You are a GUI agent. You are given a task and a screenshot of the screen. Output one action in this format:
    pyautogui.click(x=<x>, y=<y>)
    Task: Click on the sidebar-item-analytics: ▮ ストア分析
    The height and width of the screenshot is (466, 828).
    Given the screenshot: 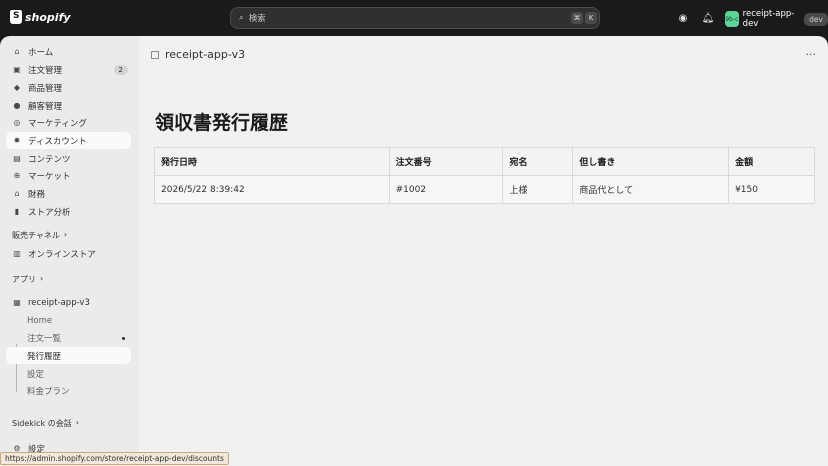 What is the action you would take?
    pyautogui.click(x=68, y=211)
    